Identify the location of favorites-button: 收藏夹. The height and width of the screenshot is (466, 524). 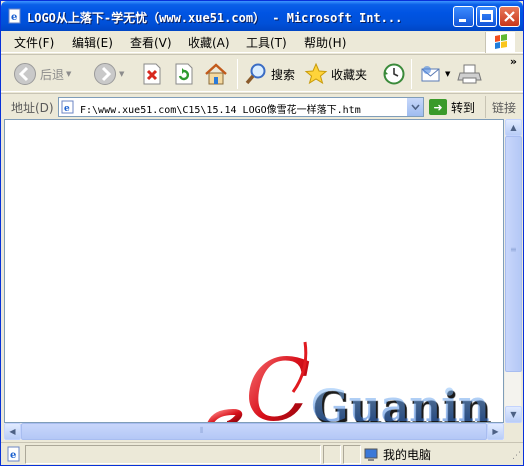
(335, 74).